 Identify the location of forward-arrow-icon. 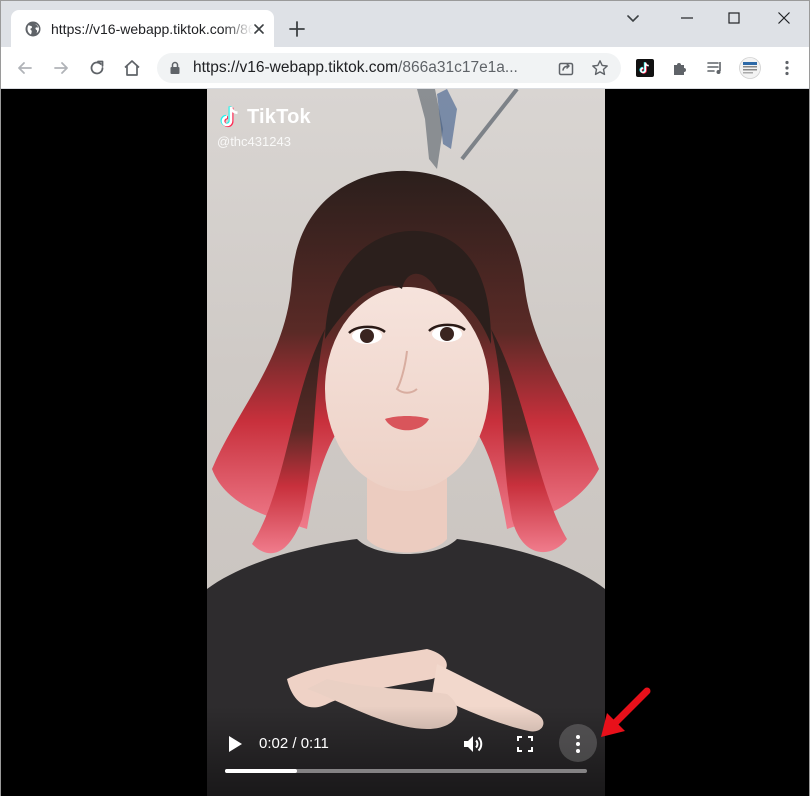
(61, 68).